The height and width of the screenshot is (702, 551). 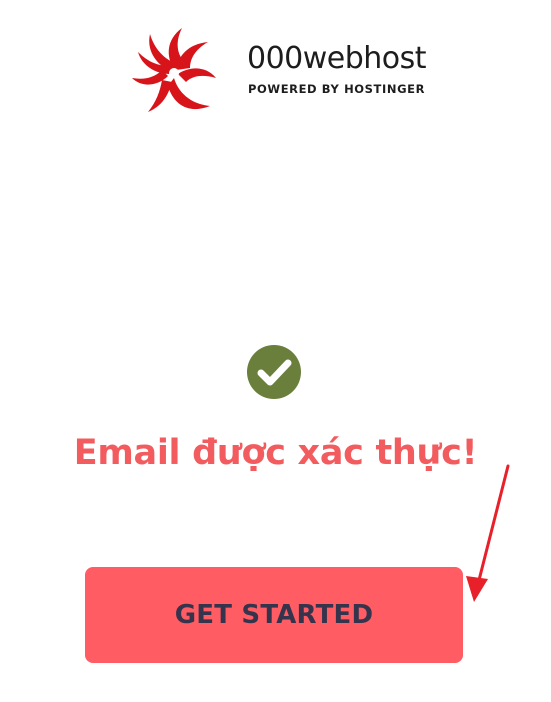 What do you see at coordinates (174, 70) in the screenshot?
I see `spiral-logo-icon` at bounding box center [174, 70].